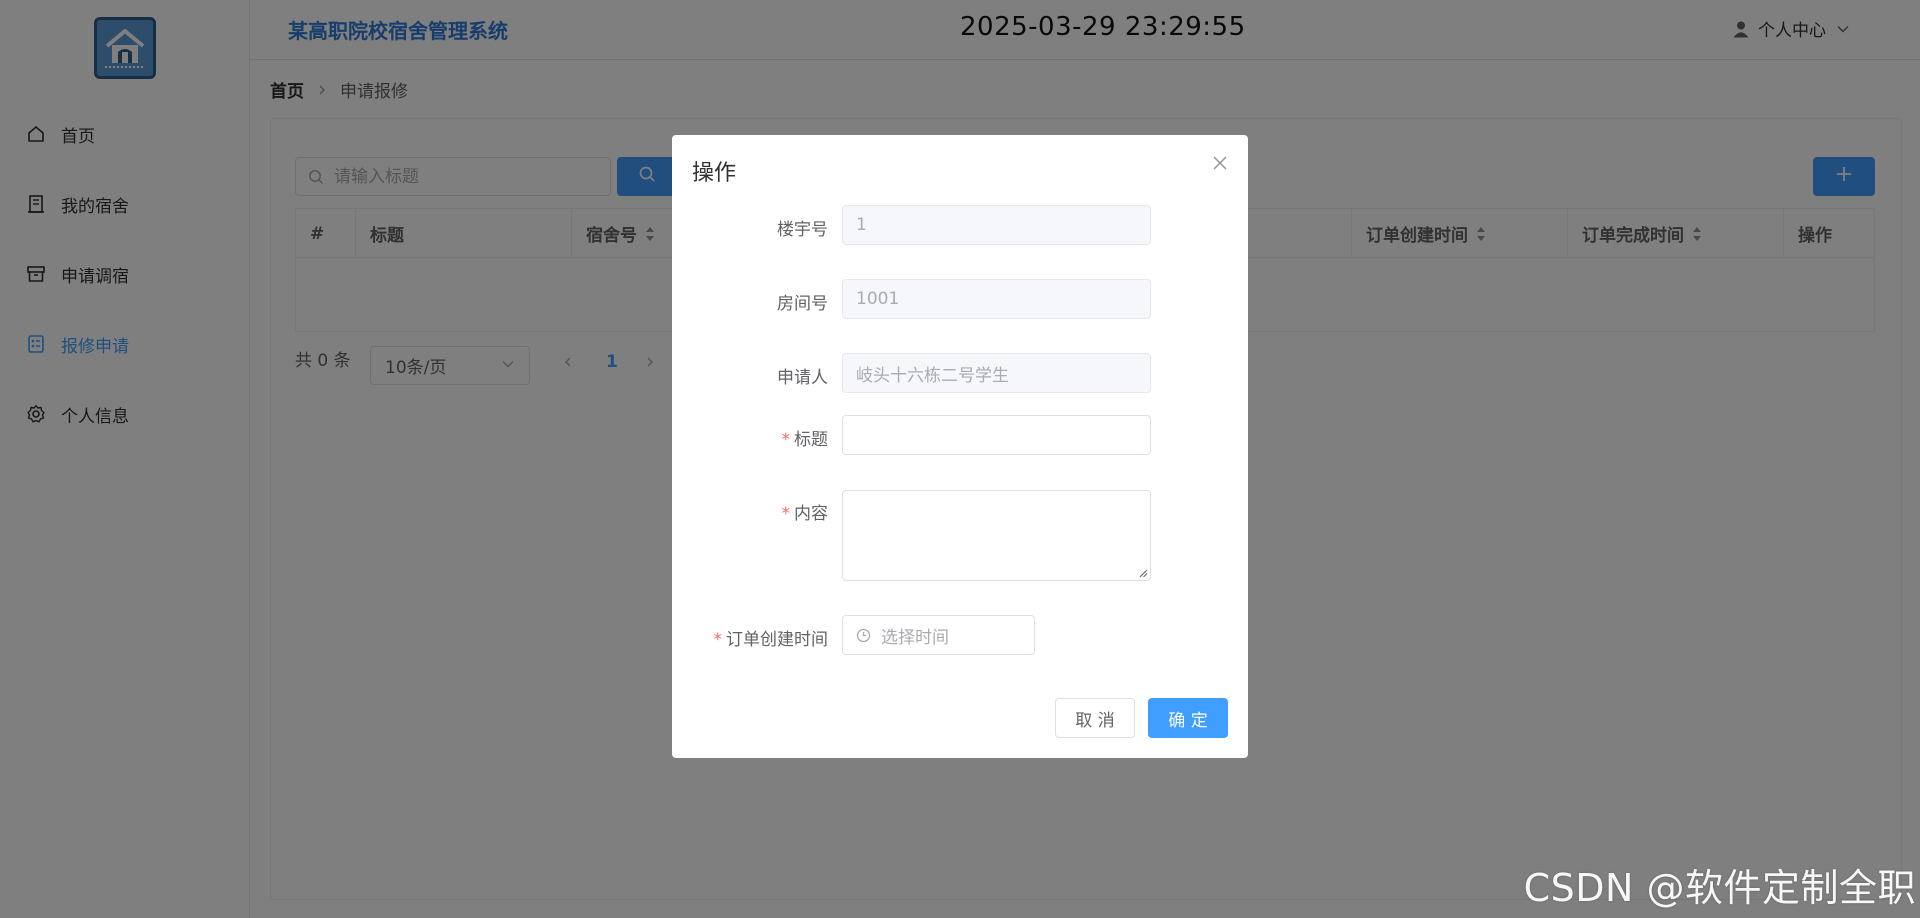 Image resolution: width=1920 pixels, height=918 pixels. I want to click on title-field, so click(996, 435).